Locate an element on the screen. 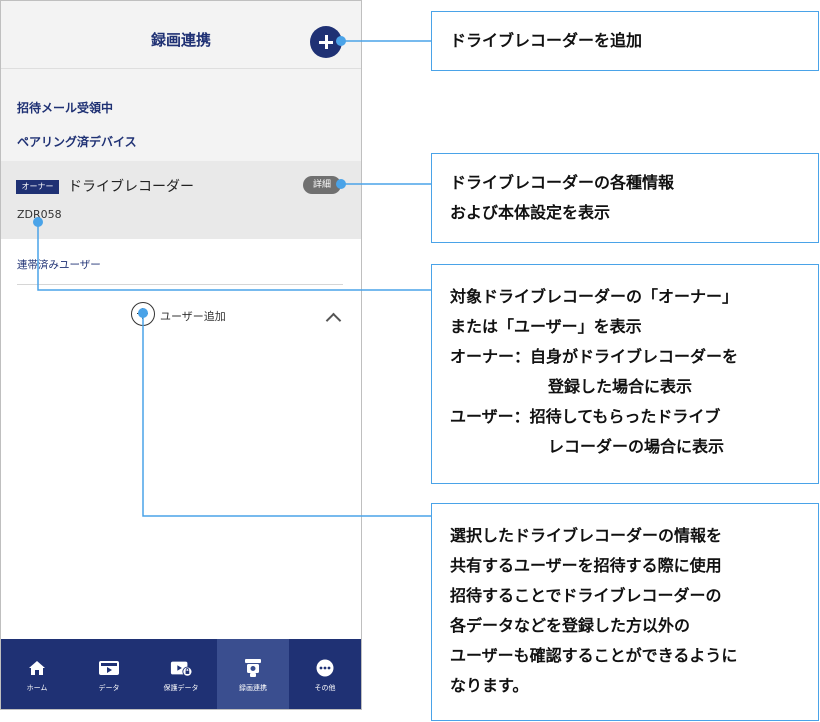 The height and width of the screenshot is (722, 820). data-icon is located at coordinates (109, 668).